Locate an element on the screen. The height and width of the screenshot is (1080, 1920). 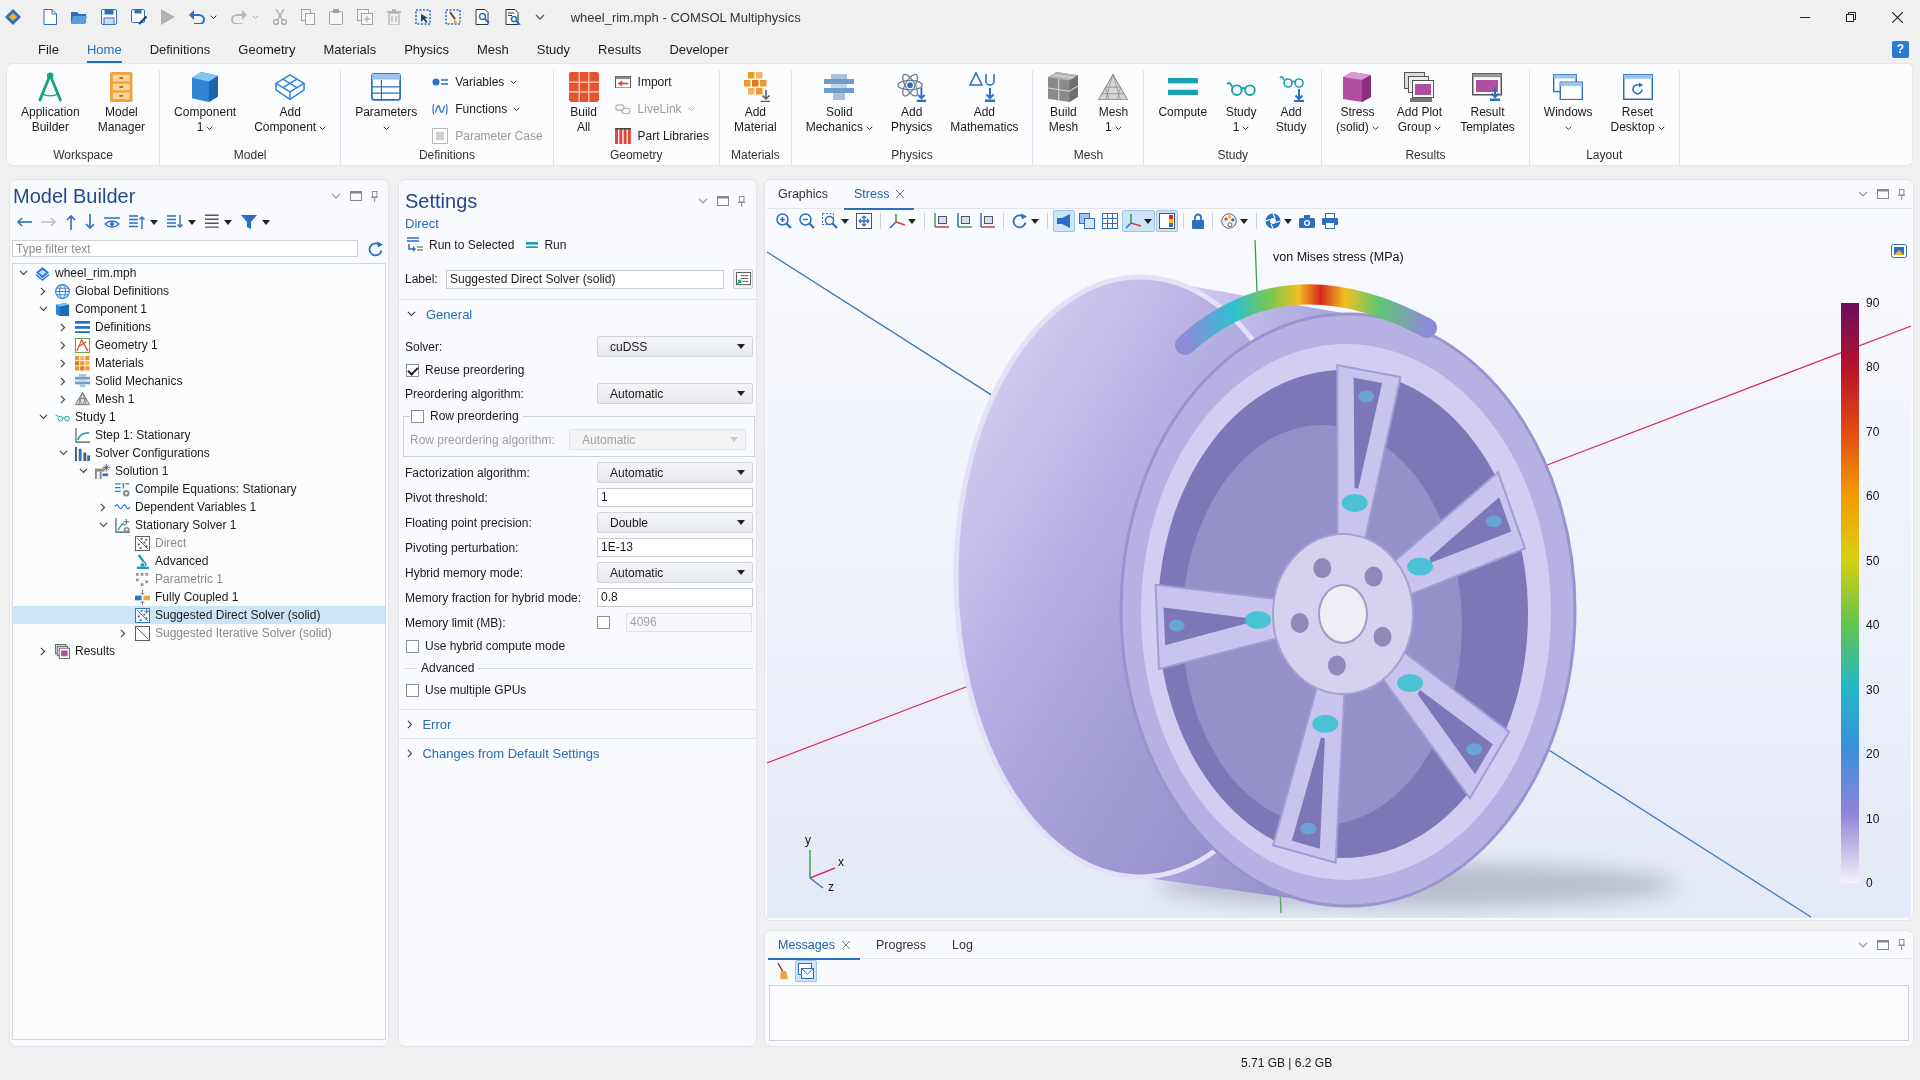
tree-item: Solution 1 is located at coordinates (199, 471).